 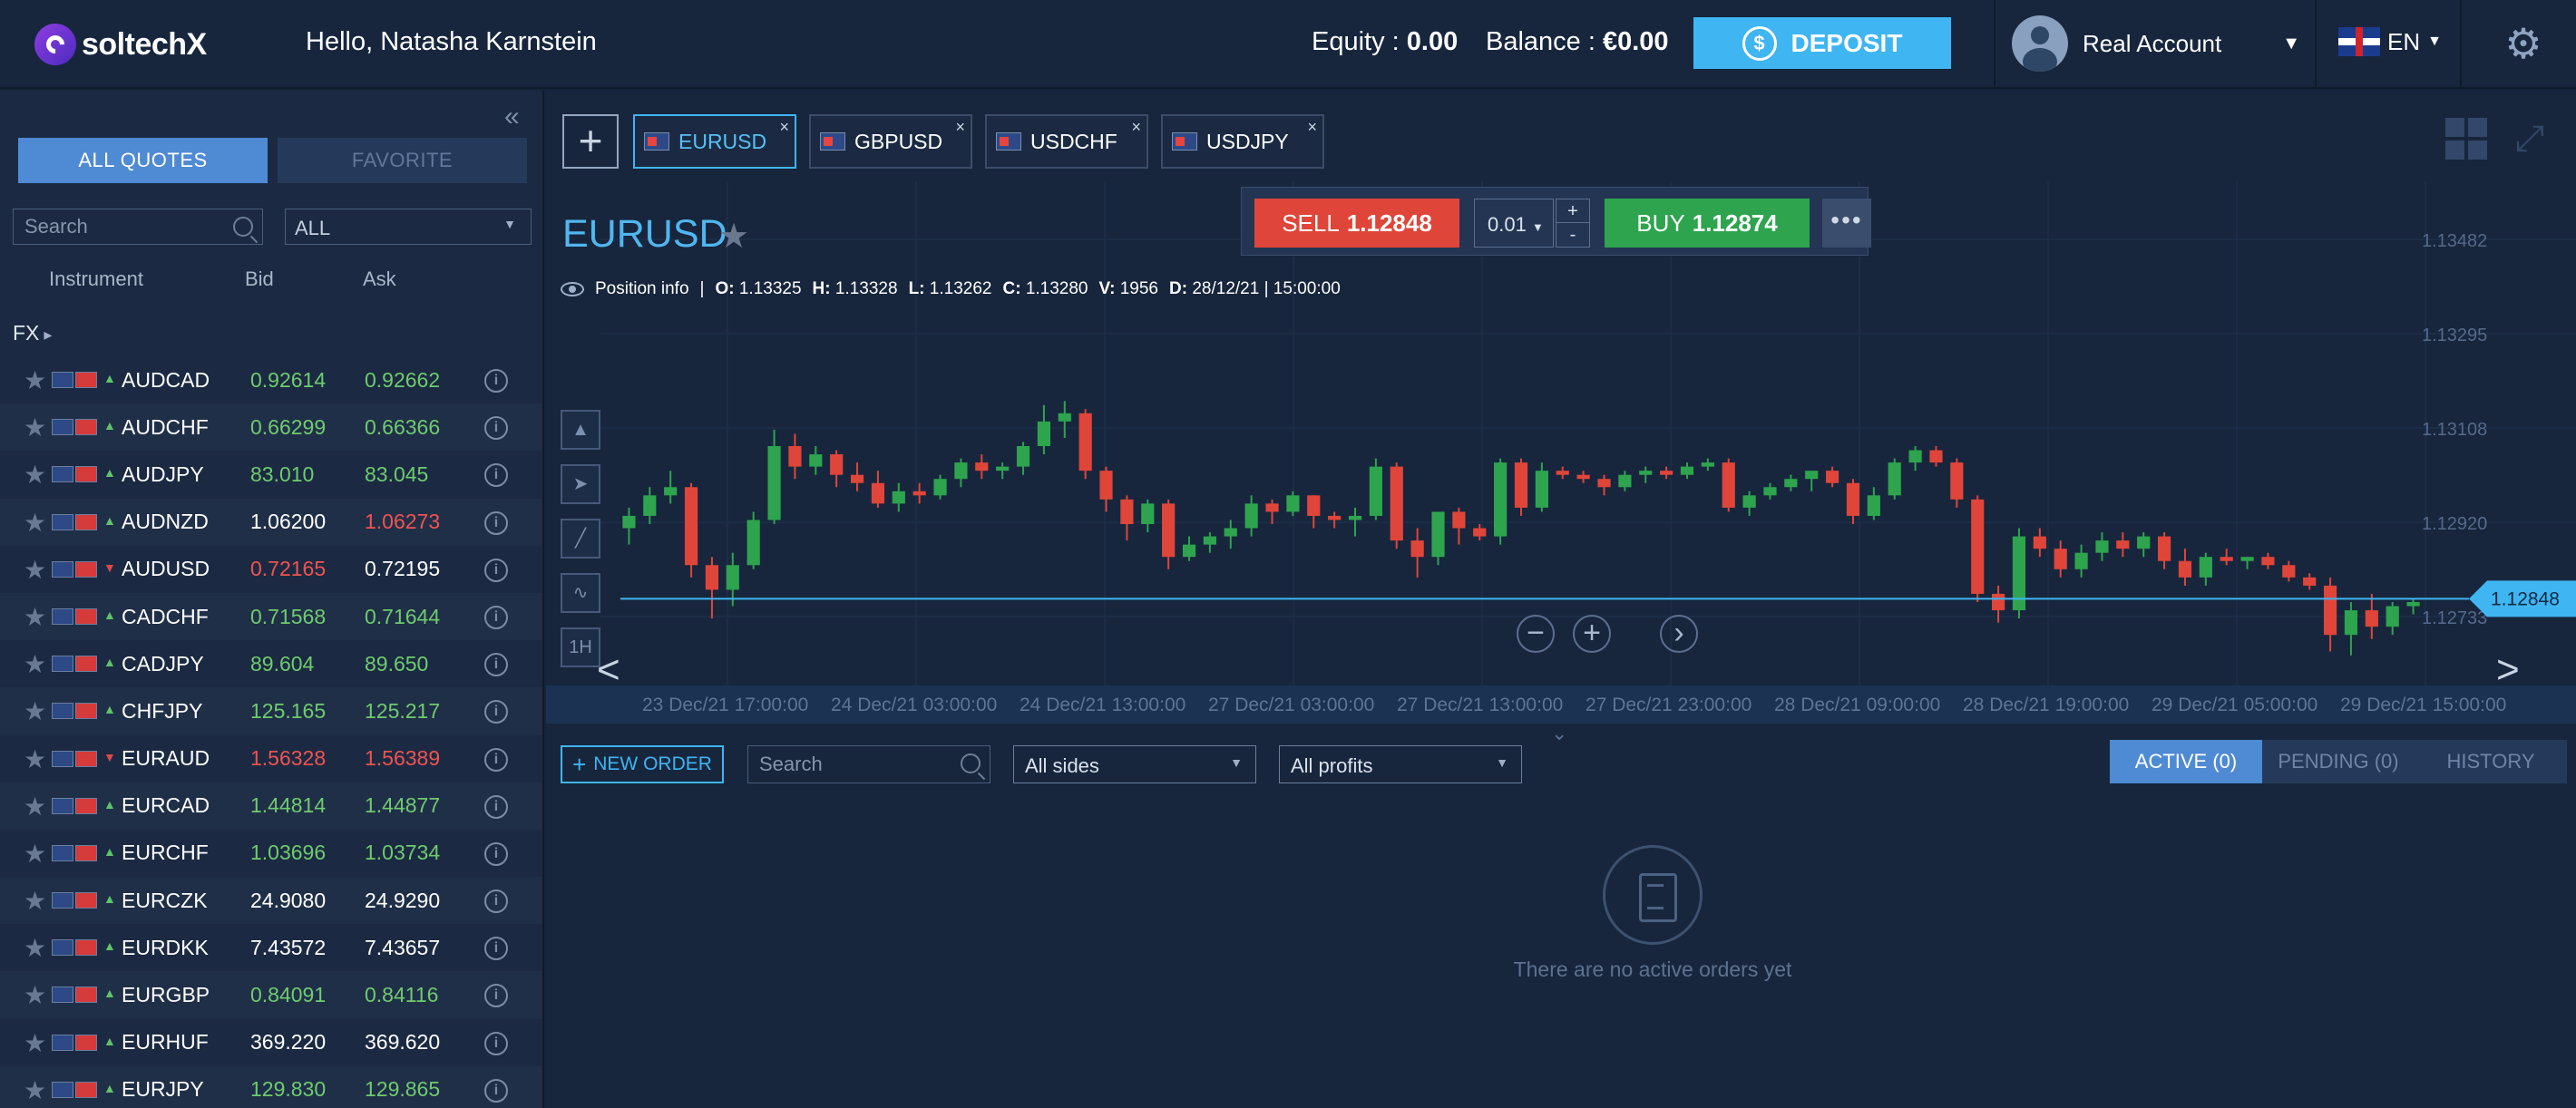 What do you see at coordinates (288, 948) in the screenshot?
I see `quote-bid: 7.43572` at bounding box center [288, 948].